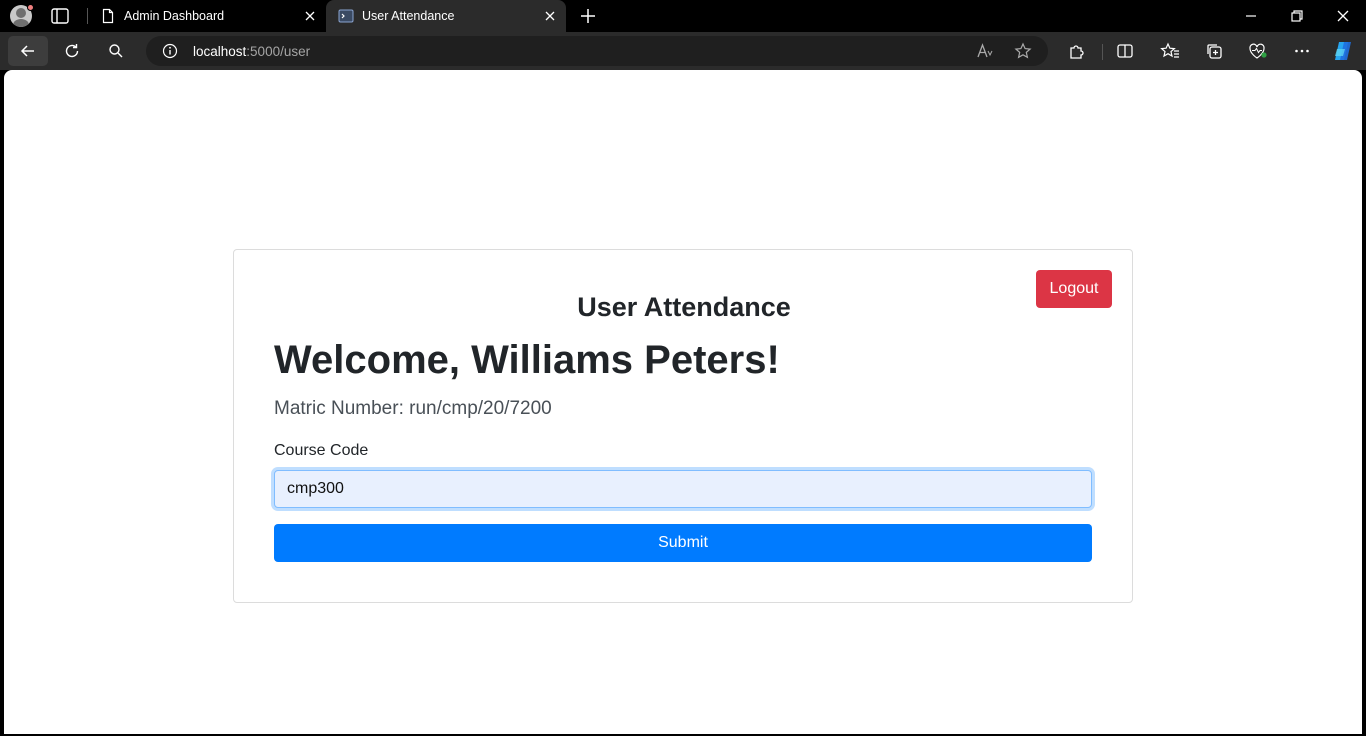 The width and height of the screenshot is (1366, 736). What do you see at coordinates (588, 16) in the screenshot?
I see `new-tab-icon` at bounding box center [588, 16].